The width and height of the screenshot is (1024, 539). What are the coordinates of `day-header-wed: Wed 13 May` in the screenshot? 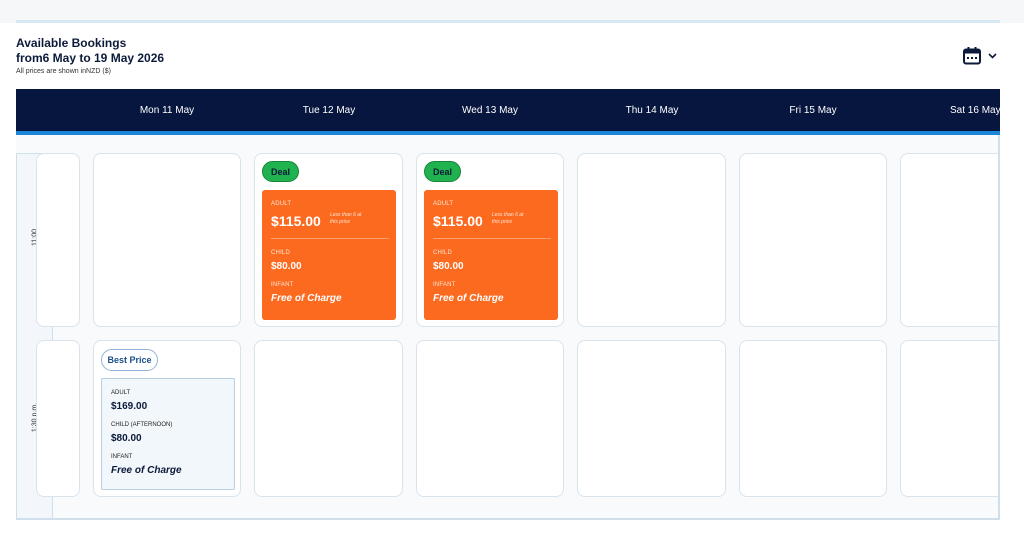 It's located at (490, 110).